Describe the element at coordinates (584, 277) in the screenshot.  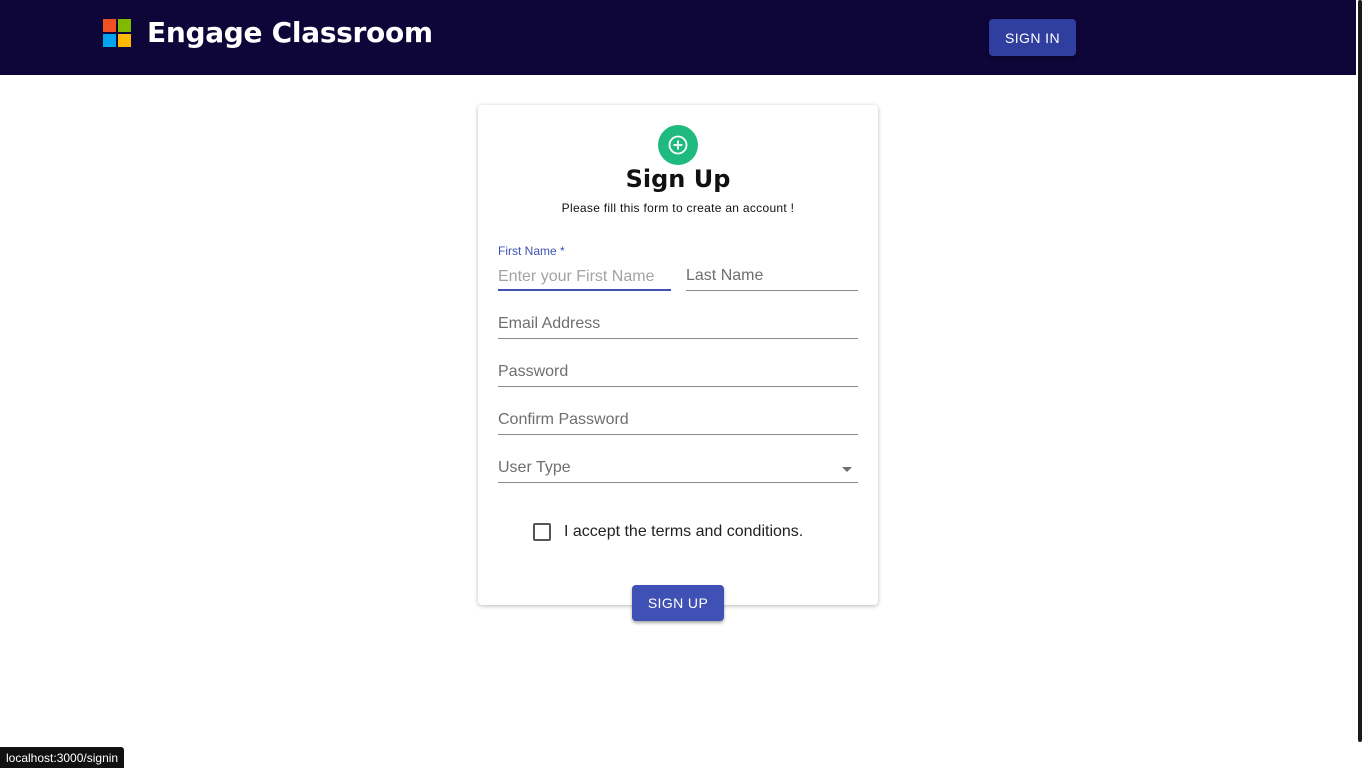
I see `first-name-input` at that location.